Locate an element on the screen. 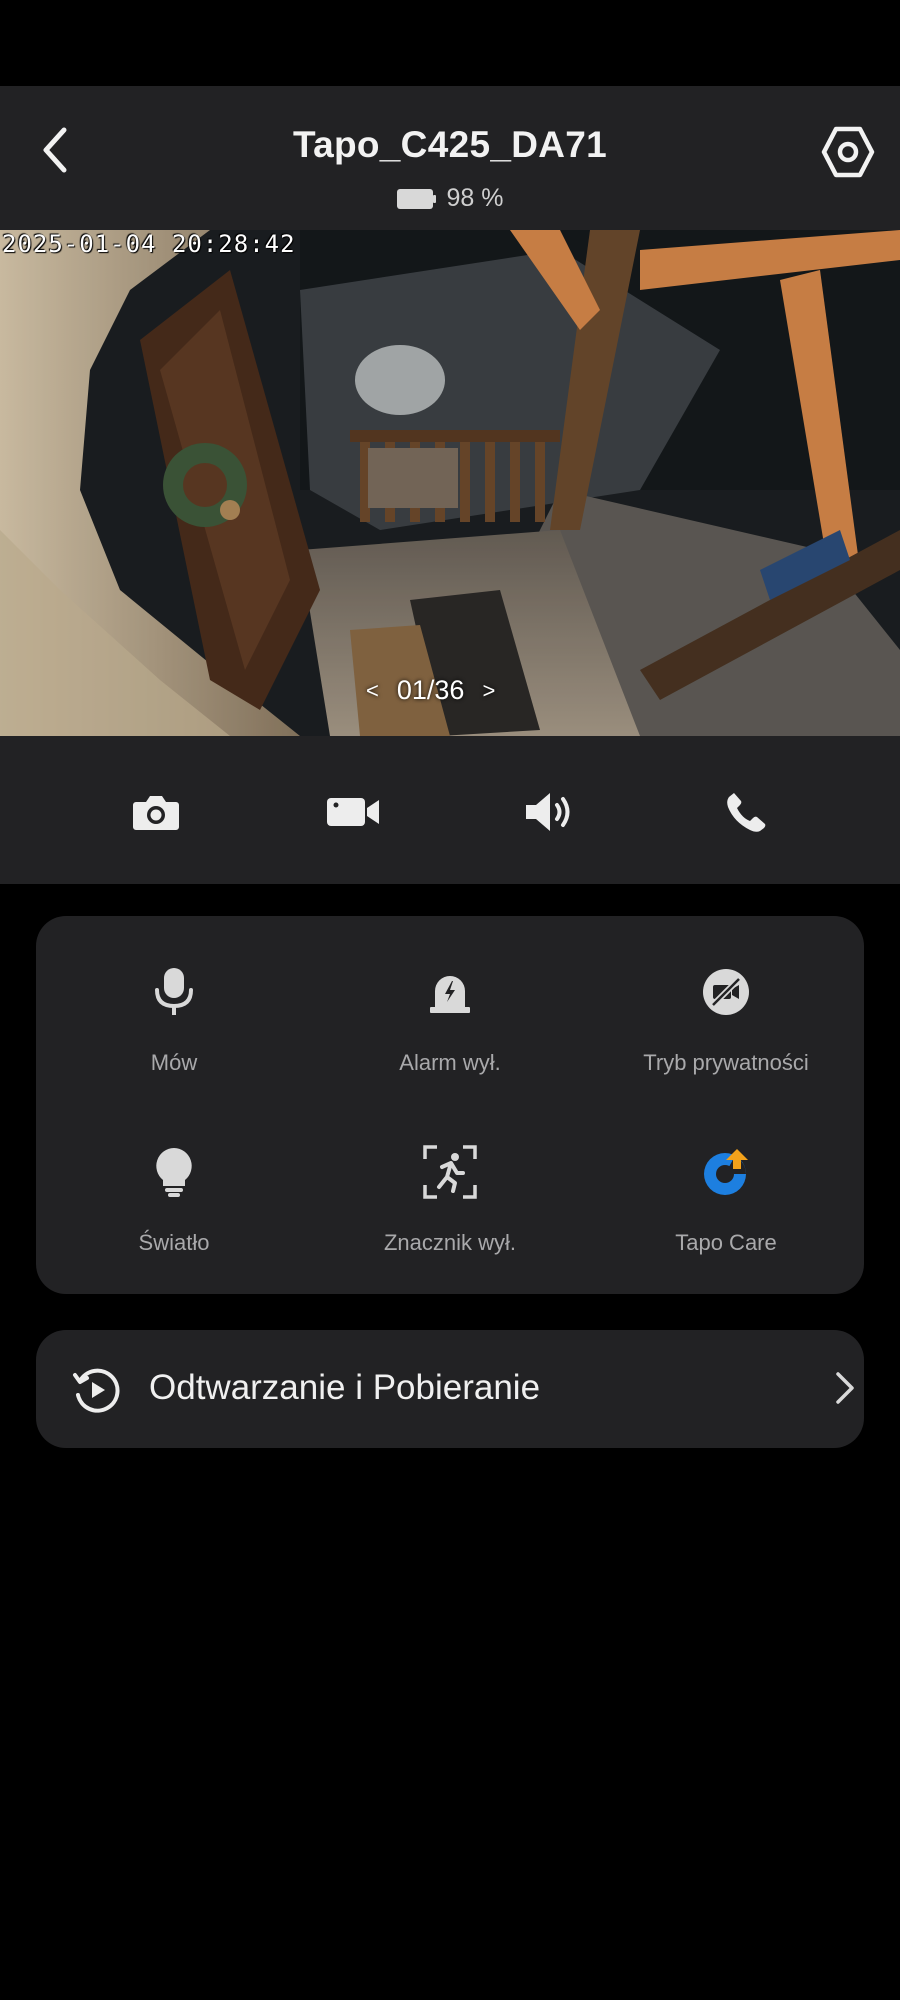 The image size is (900, 2000). video-timestamp: 2025-01-04 20:28:42 is located at coordinates (149, 244).